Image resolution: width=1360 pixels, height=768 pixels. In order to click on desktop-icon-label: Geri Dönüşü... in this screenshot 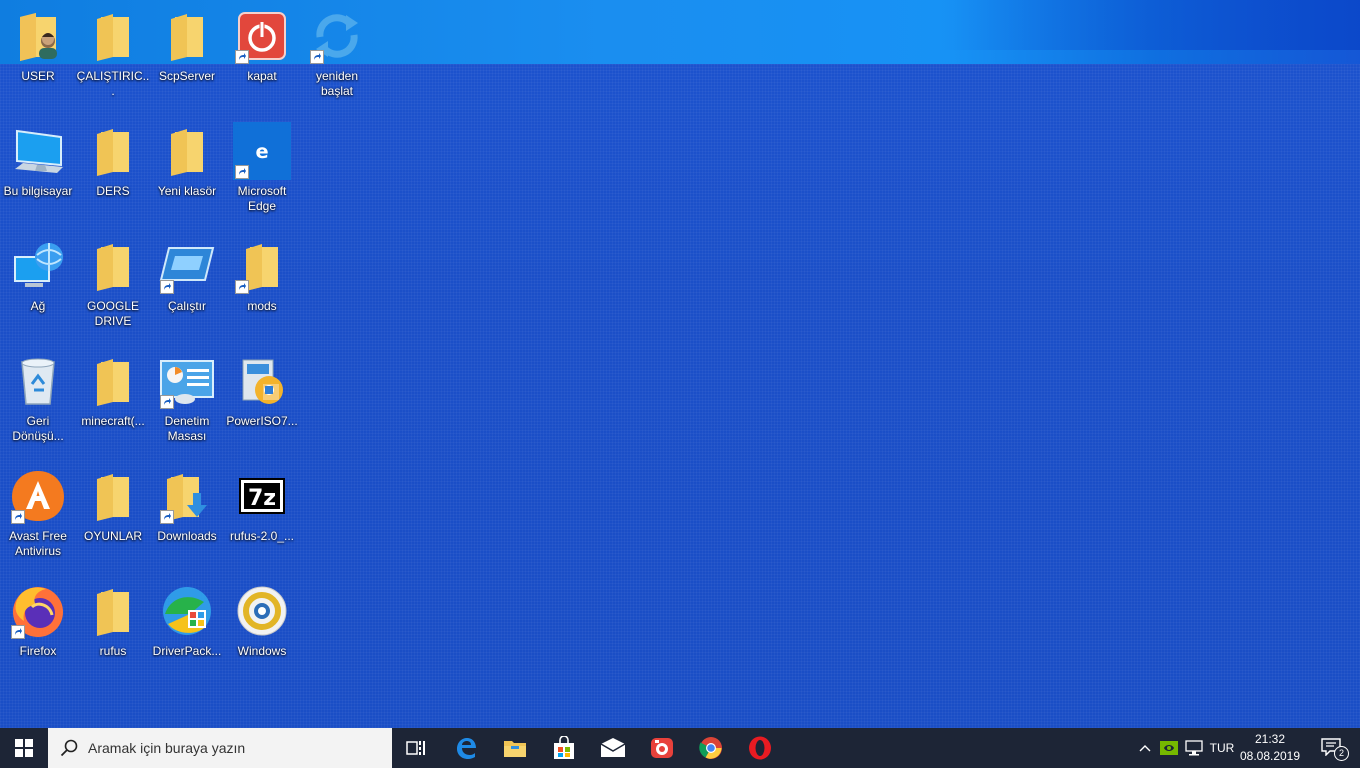, I will do `click(38, 428)`.